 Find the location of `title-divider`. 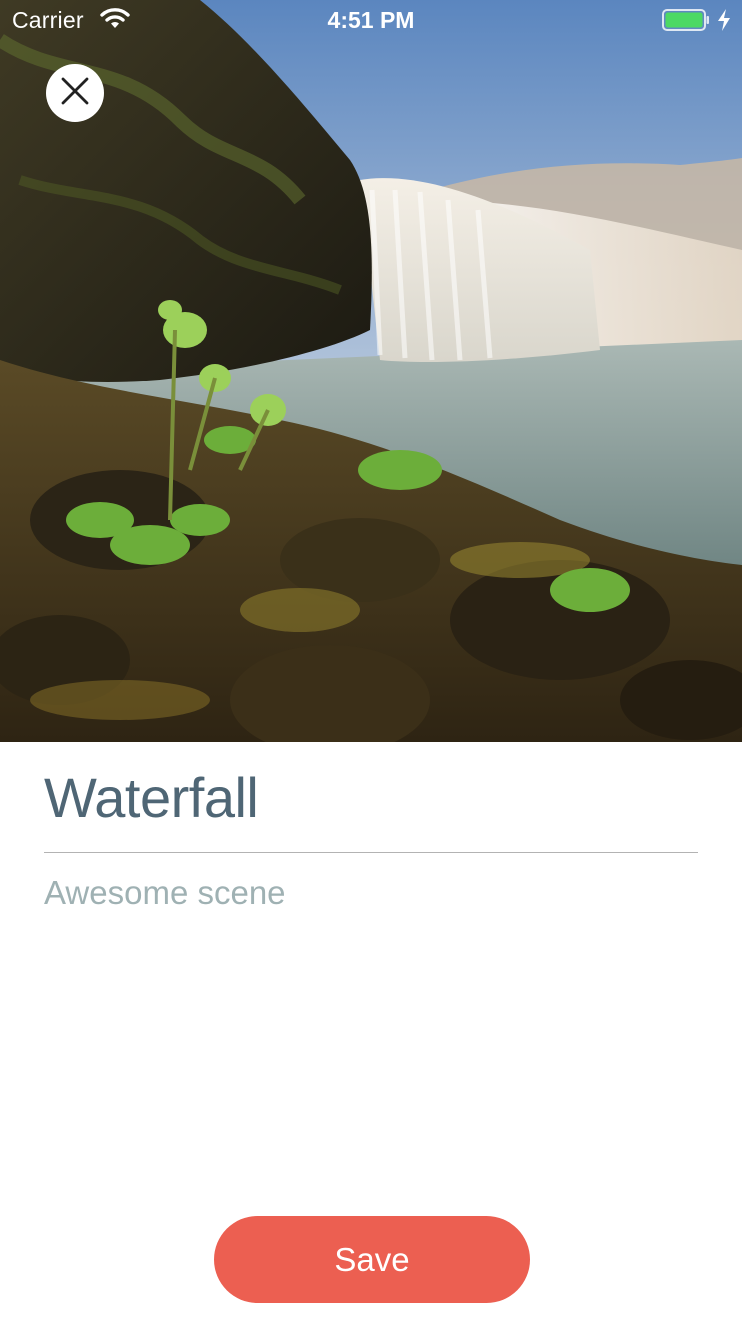

title-divider is located at coordinates (371, 852).